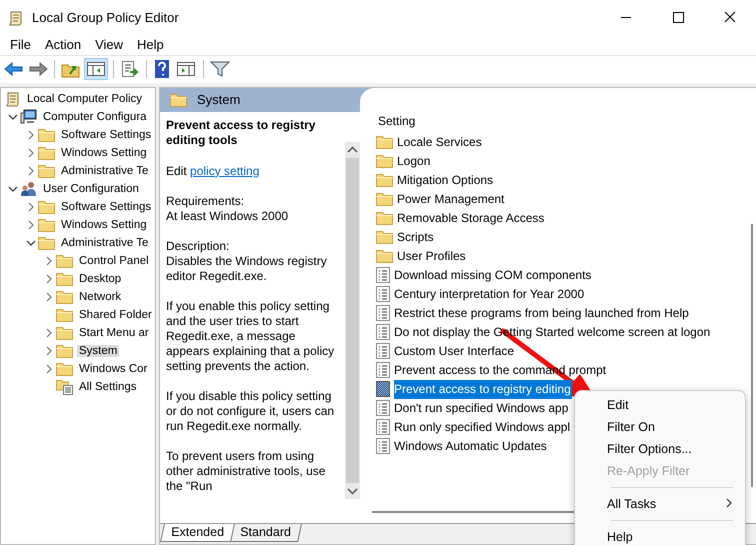 The width and height of the screenshot is (756, 545). I want to click on menu-item: Edit, so click(660, 405).